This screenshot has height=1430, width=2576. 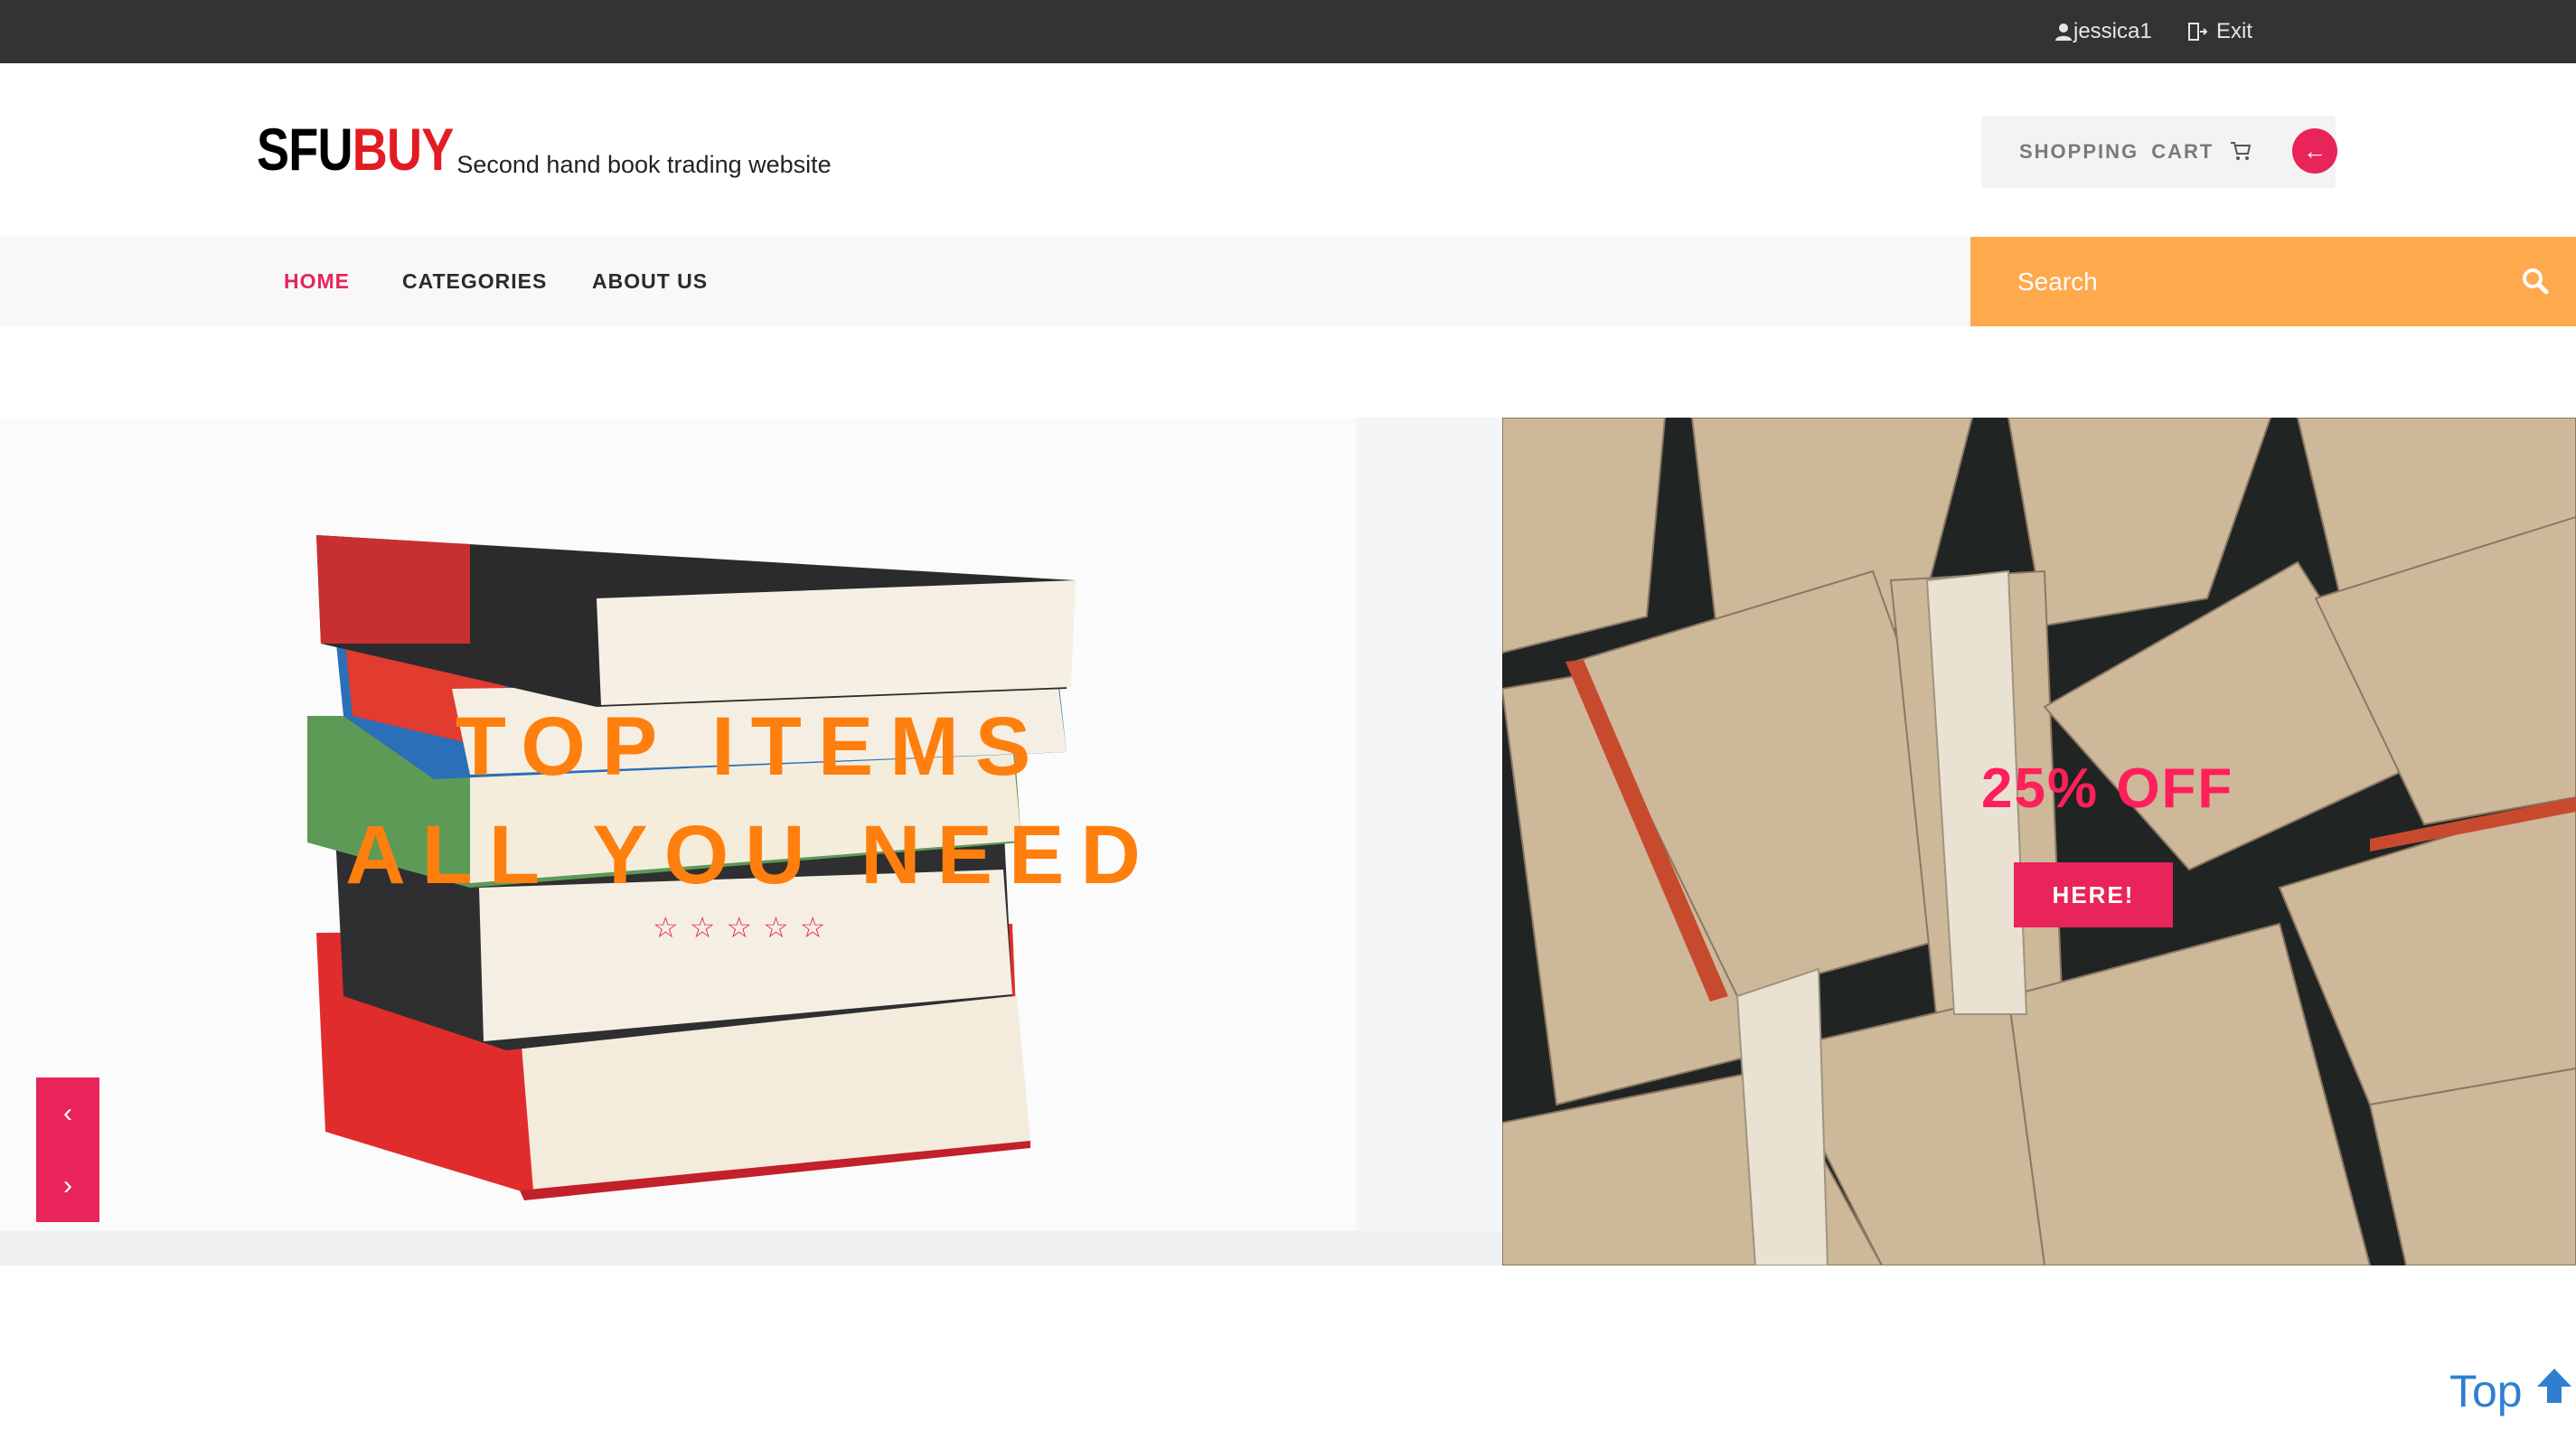 I want to click on exit-link: Exit, so click(x=2219, y=31).